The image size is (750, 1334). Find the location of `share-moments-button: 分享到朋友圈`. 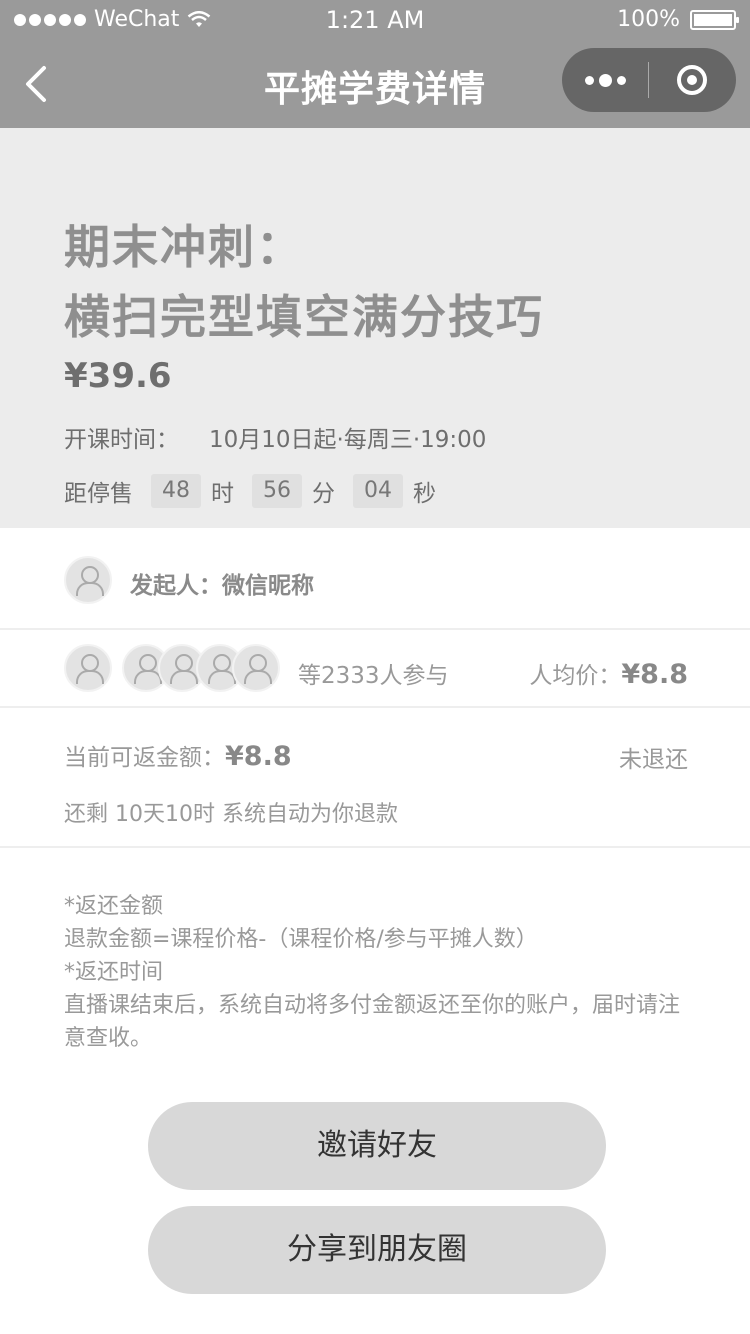

share-moments-button: 分享到朋友圈 is located at coordinates (377, 1250).